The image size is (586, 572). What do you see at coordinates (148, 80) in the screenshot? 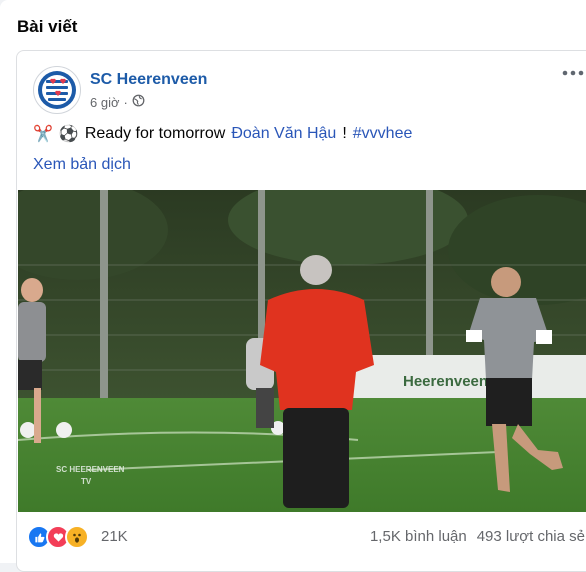
I see `author-name: SC Heerenveen` at bounding box center [148, 80].